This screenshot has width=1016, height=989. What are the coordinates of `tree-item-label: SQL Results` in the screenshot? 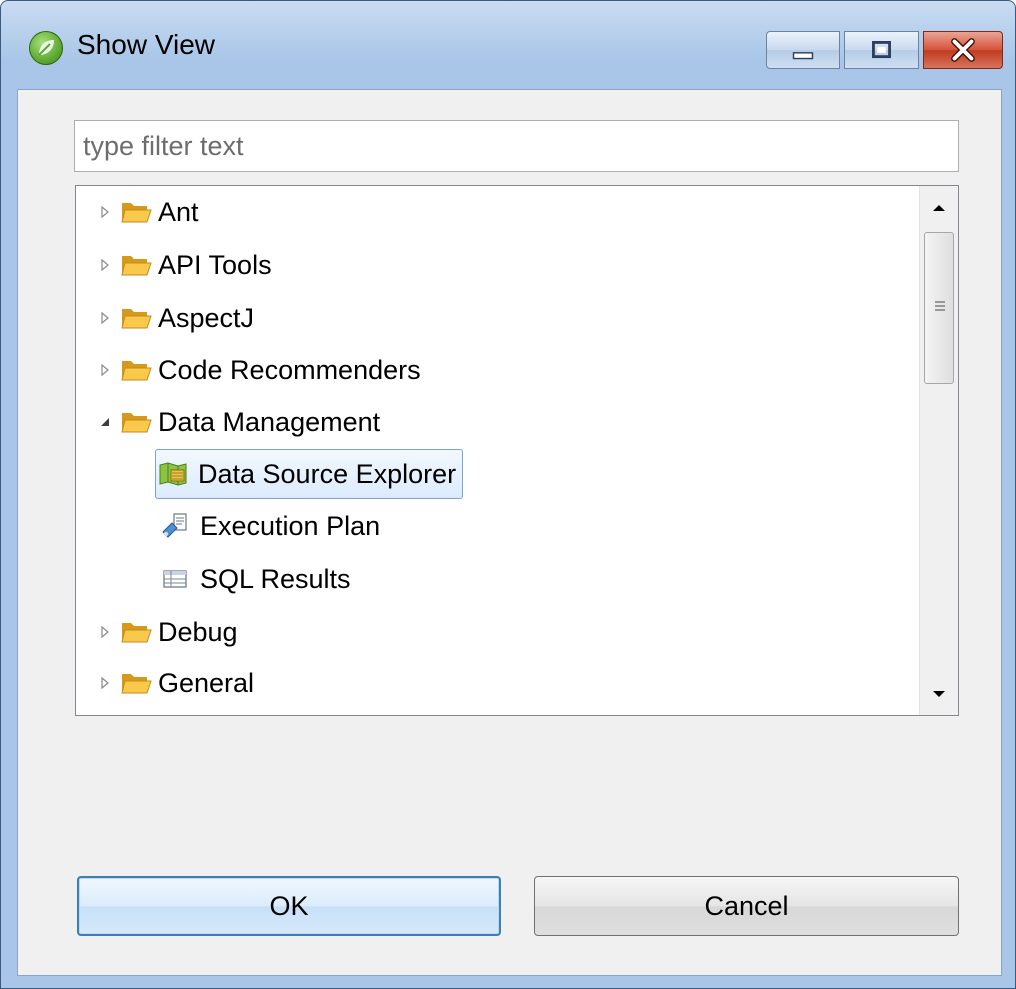 It's located at (275, 578).